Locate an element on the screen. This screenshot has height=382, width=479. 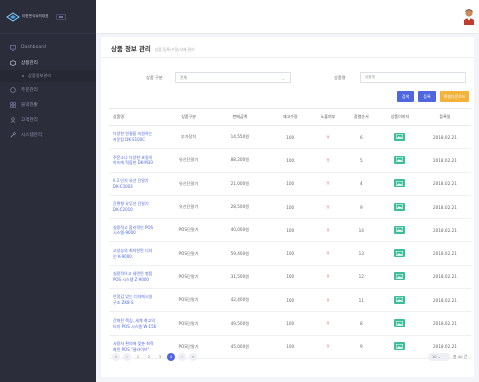
product-name-input: 상품명 is located at coordinates (413, 77).